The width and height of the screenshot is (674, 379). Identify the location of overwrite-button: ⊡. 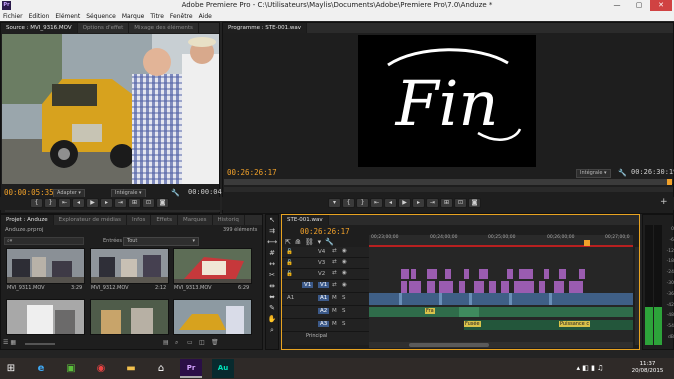
(148, 203).